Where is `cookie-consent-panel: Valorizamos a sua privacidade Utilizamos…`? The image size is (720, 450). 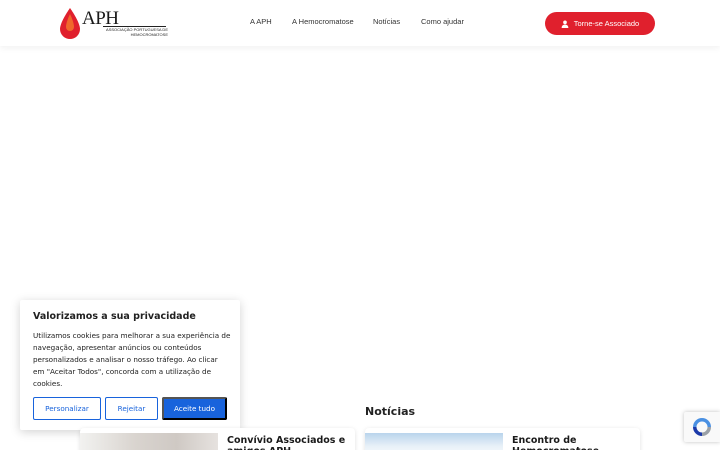
cookie-consent-panel: Valorizamos a sua privacidade Utilizamos… is located at coordinates (130, 365).